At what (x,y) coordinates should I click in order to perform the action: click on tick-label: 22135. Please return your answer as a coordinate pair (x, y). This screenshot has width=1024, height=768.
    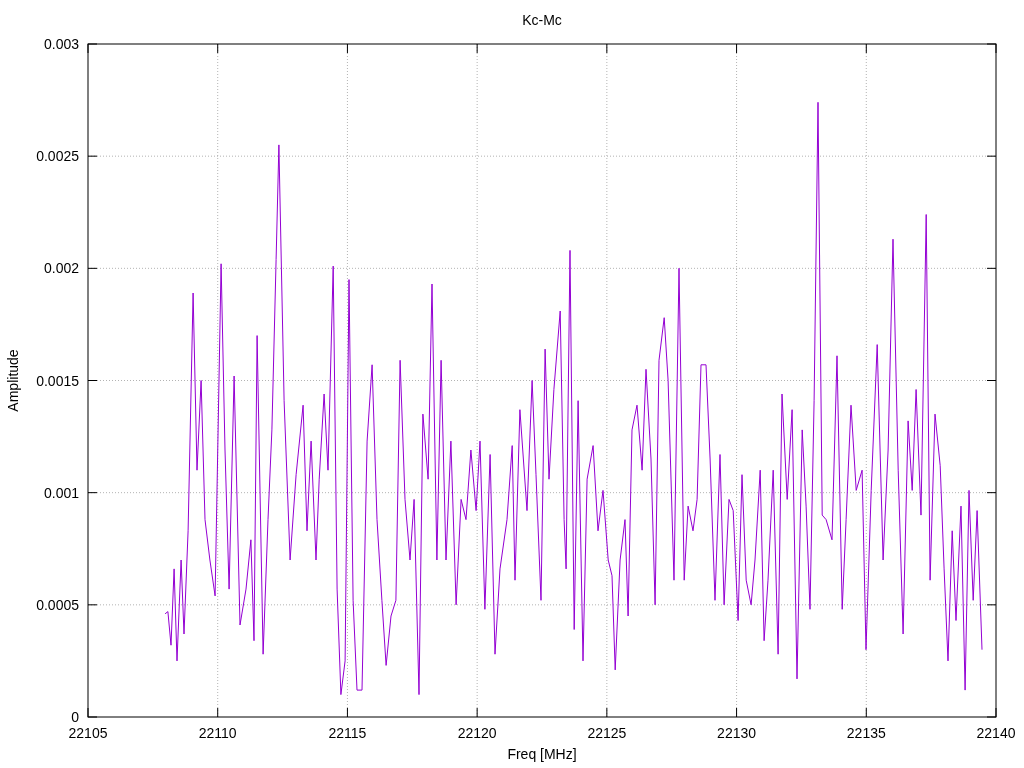
    Looking at the image, I should click on (866, 733).